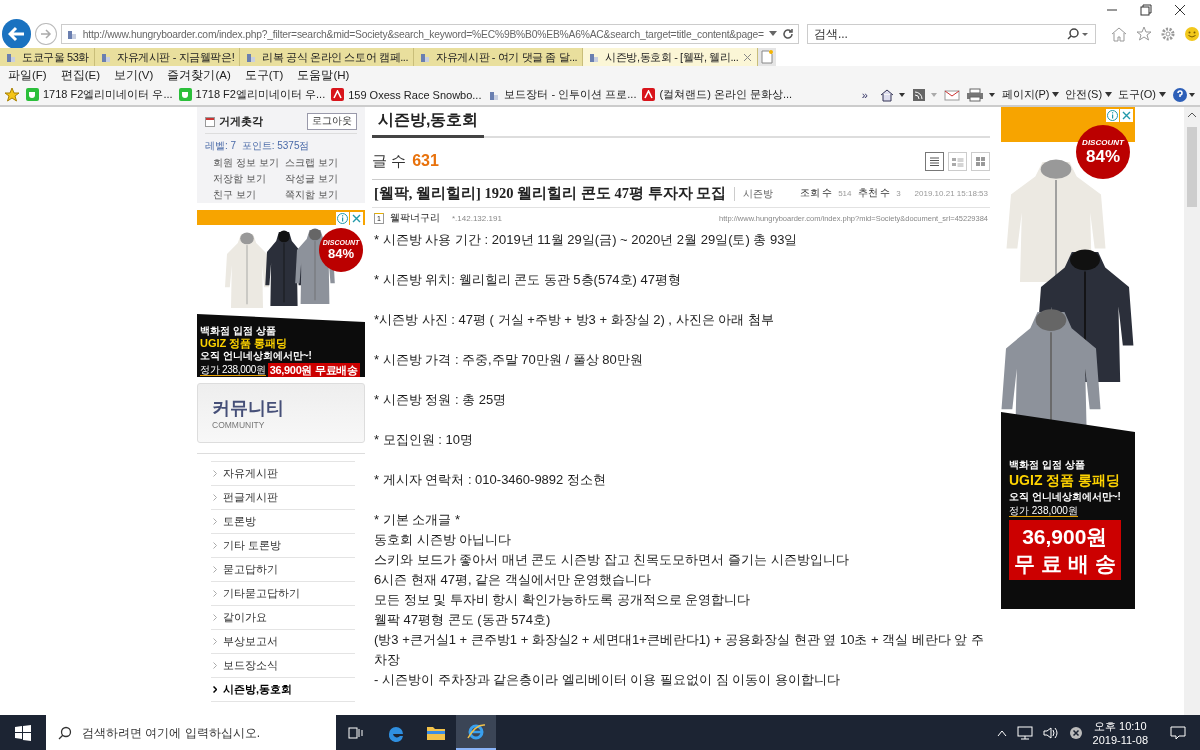 The image size is (1200, 750). I want to click on discount-label: DISCOUNT, so click(1103, 142).